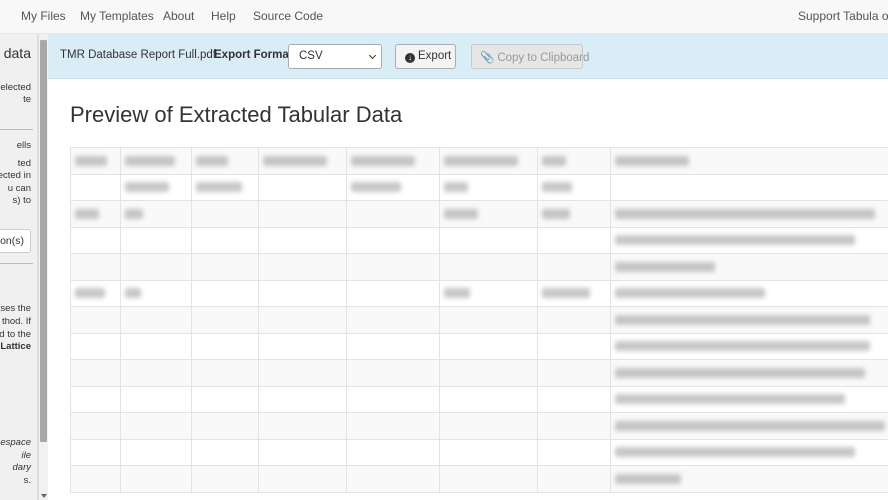 This screenshot has height=500, width=888. What do you see at coordinates (223, 16) in the screenshot?
I see `nav-help: Help` at bounding box center [223, 16].